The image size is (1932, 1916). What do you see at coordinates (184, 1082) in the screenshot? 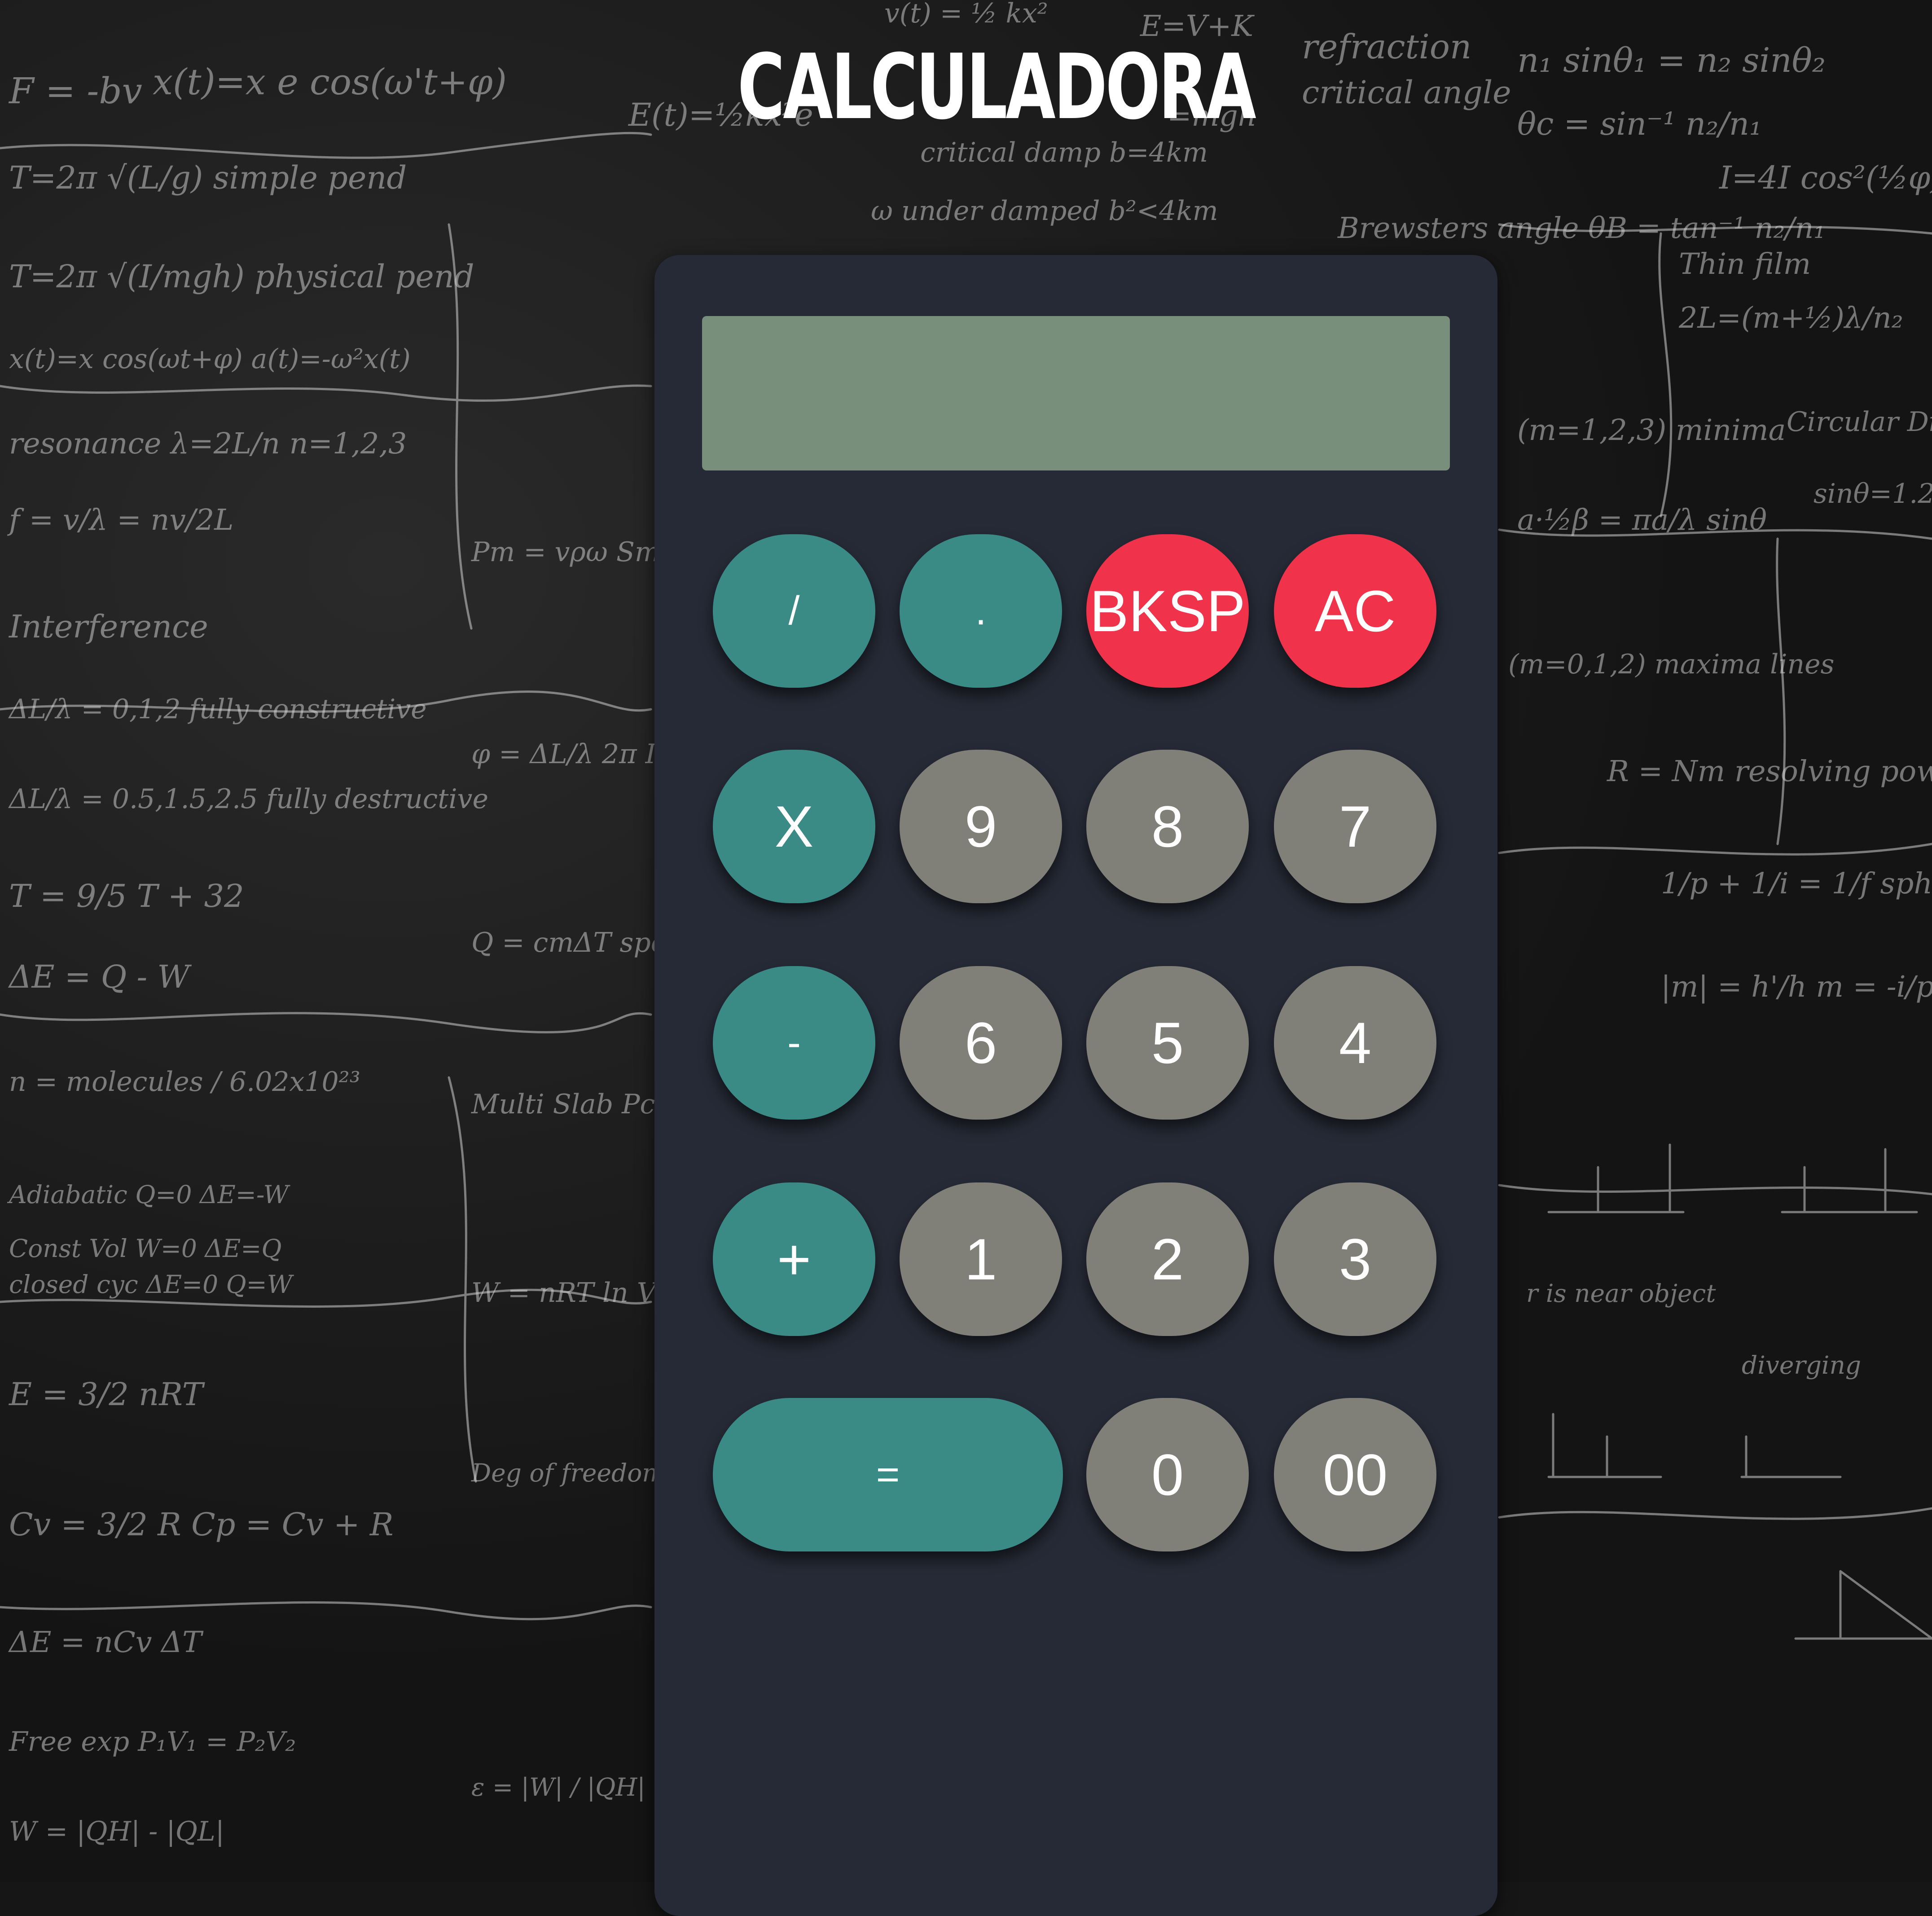
I see `svg-text: n = molecules / 6.02x10²³` at bounding box center [184, 1082].